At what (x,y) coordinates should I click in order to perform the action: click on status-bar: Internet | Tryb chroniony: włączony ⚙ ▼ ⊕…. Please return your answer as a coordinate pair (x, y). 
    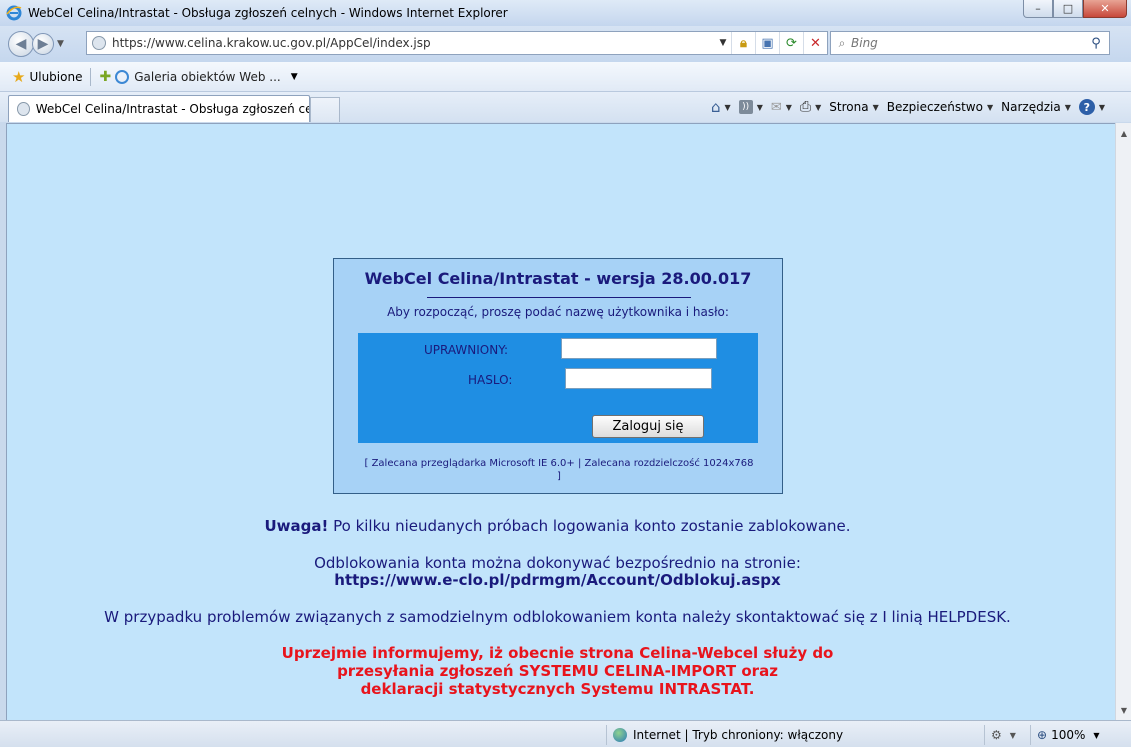
    Looking at the image, I should click on (565, 733).